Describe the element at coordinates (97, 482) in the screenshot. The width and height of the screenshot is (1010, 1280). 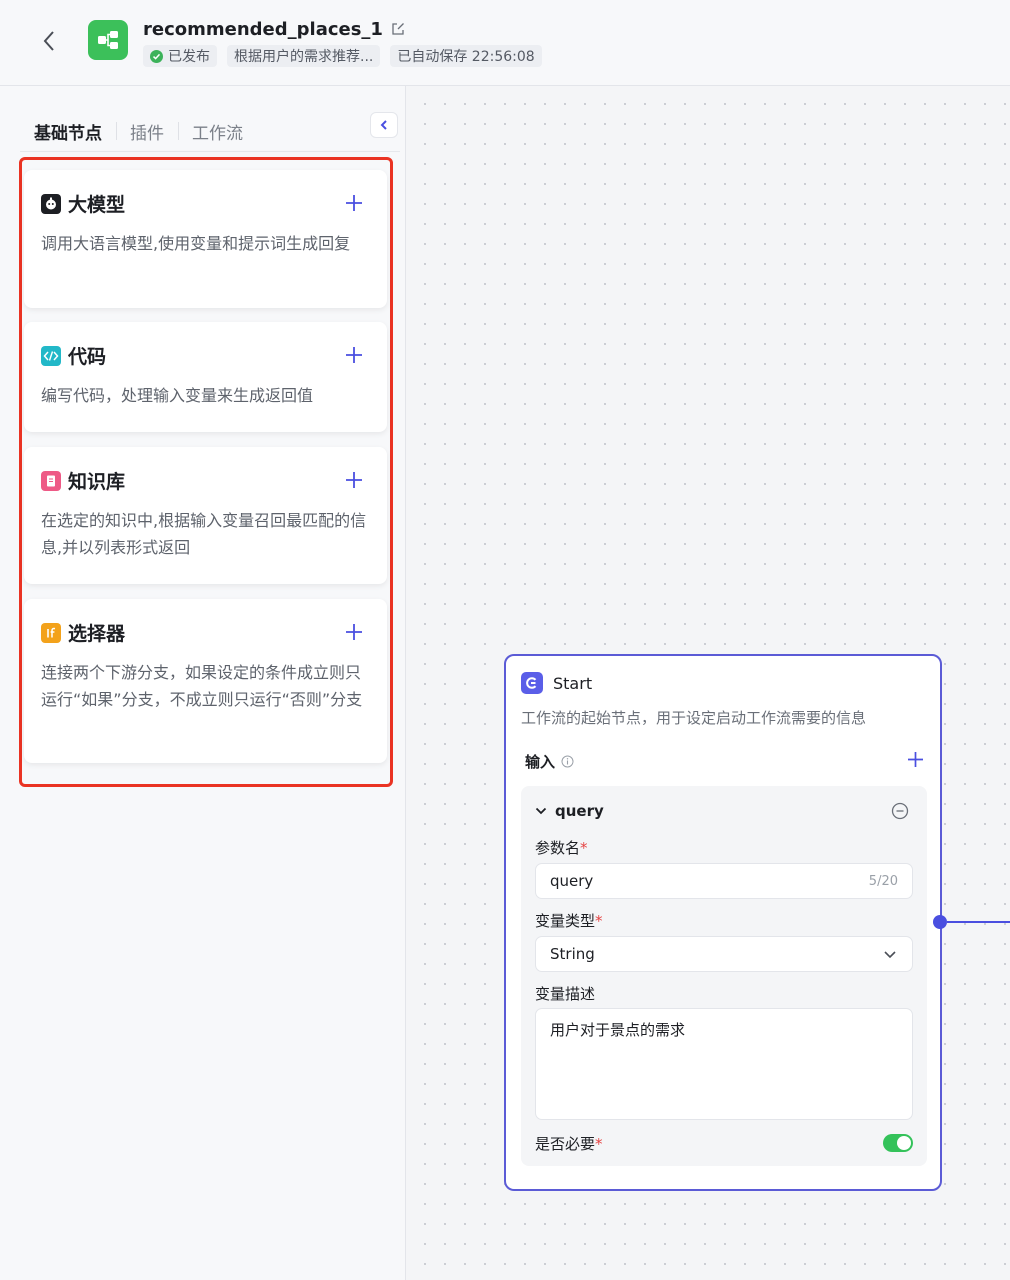
I see `node-title: 知识库` at that location.